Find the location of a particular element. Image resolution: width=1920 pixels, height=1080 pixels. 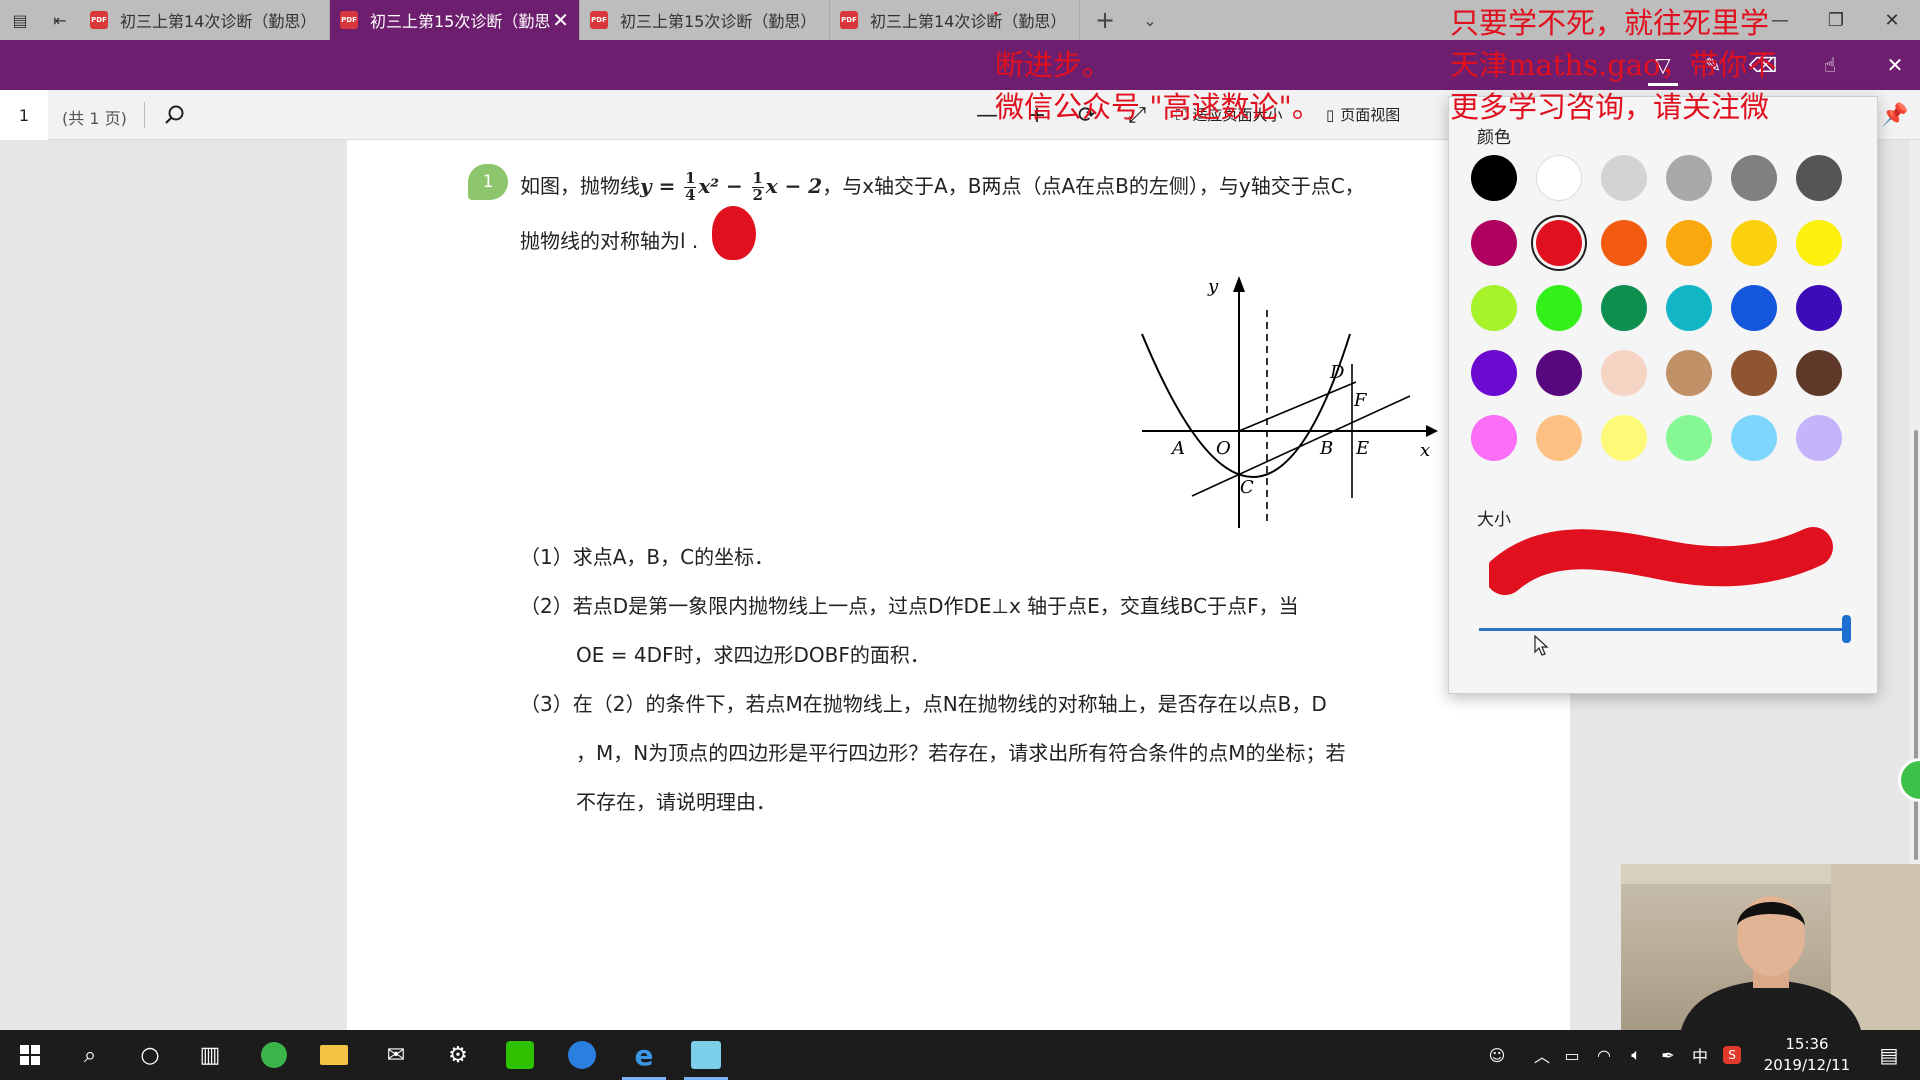

search-icon is located at coordinates (174, 115).